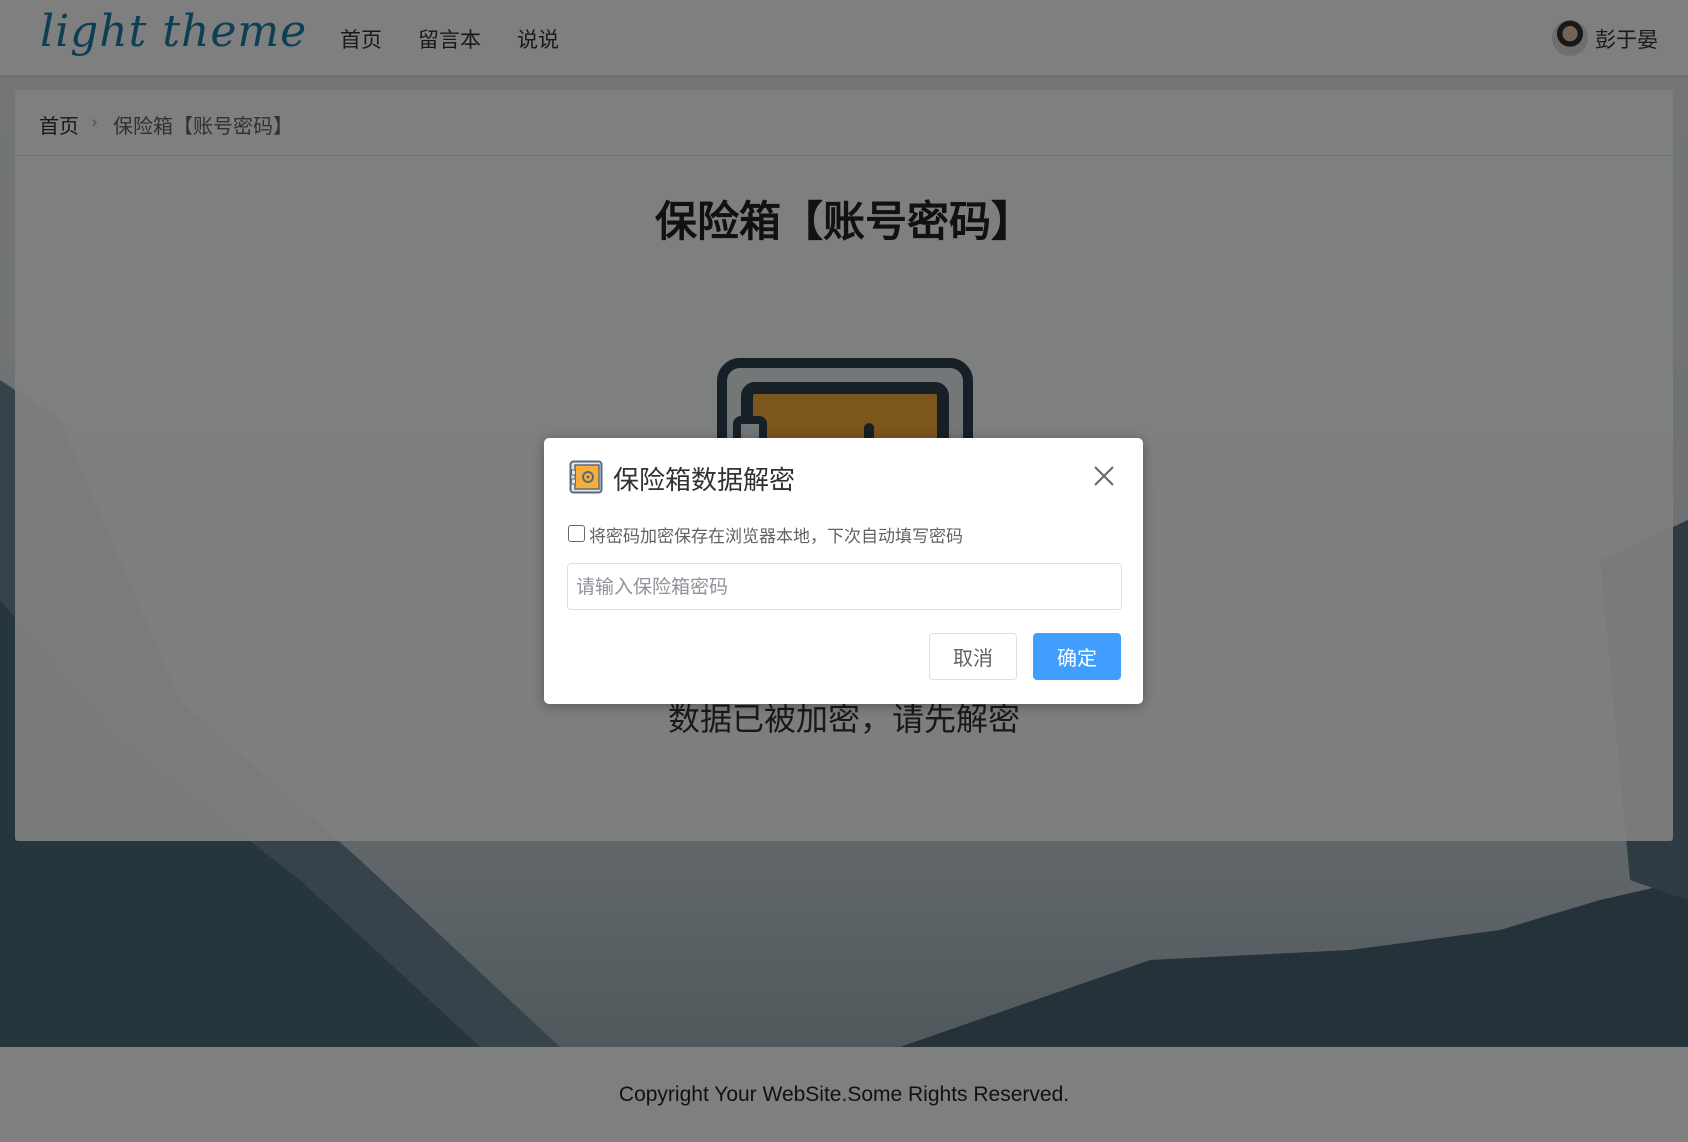 The image size is (1688, 1142). I want to click on cancel-button: 取消, so click(973, 656).